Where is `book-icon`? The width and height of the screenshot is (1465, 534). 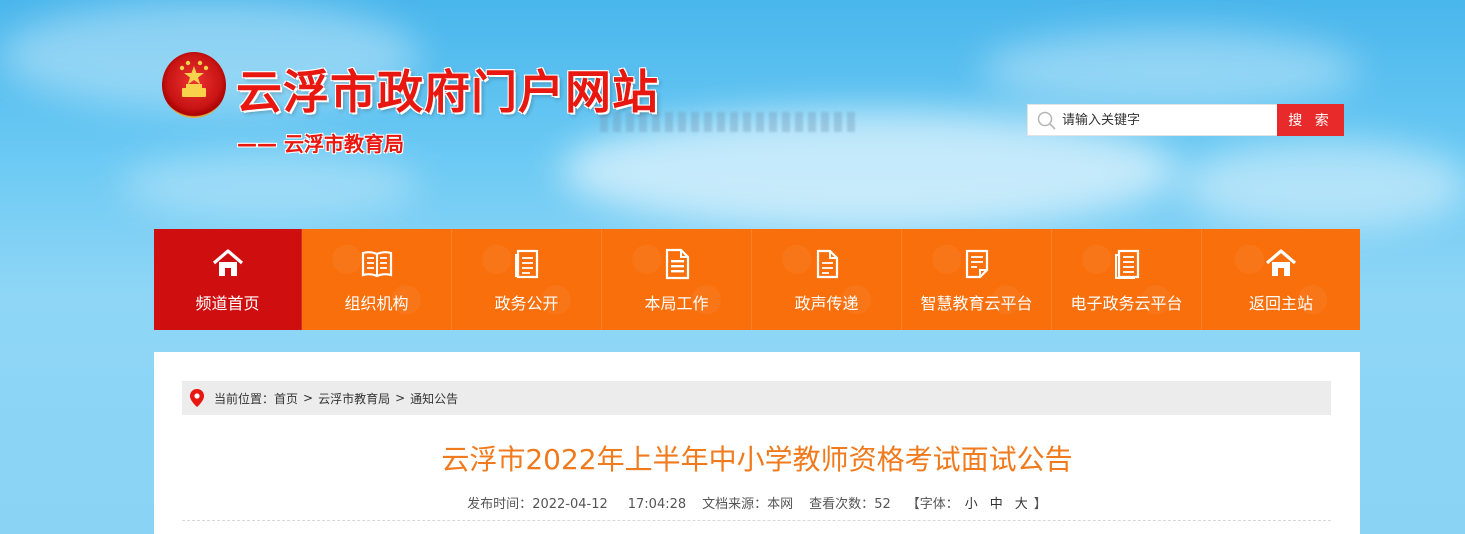 book-icon is located at coordinates (377, 264).